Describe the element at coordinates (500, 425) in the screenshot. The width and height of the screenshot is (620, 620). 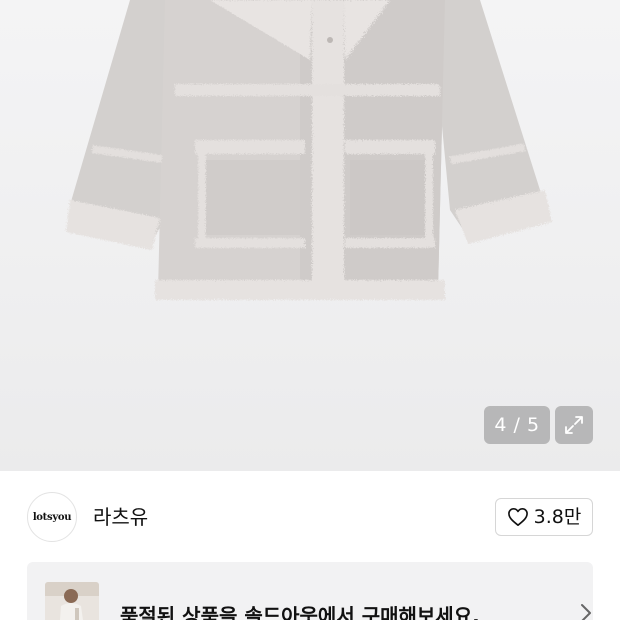
I see `image-counter-current: 4` at that location.